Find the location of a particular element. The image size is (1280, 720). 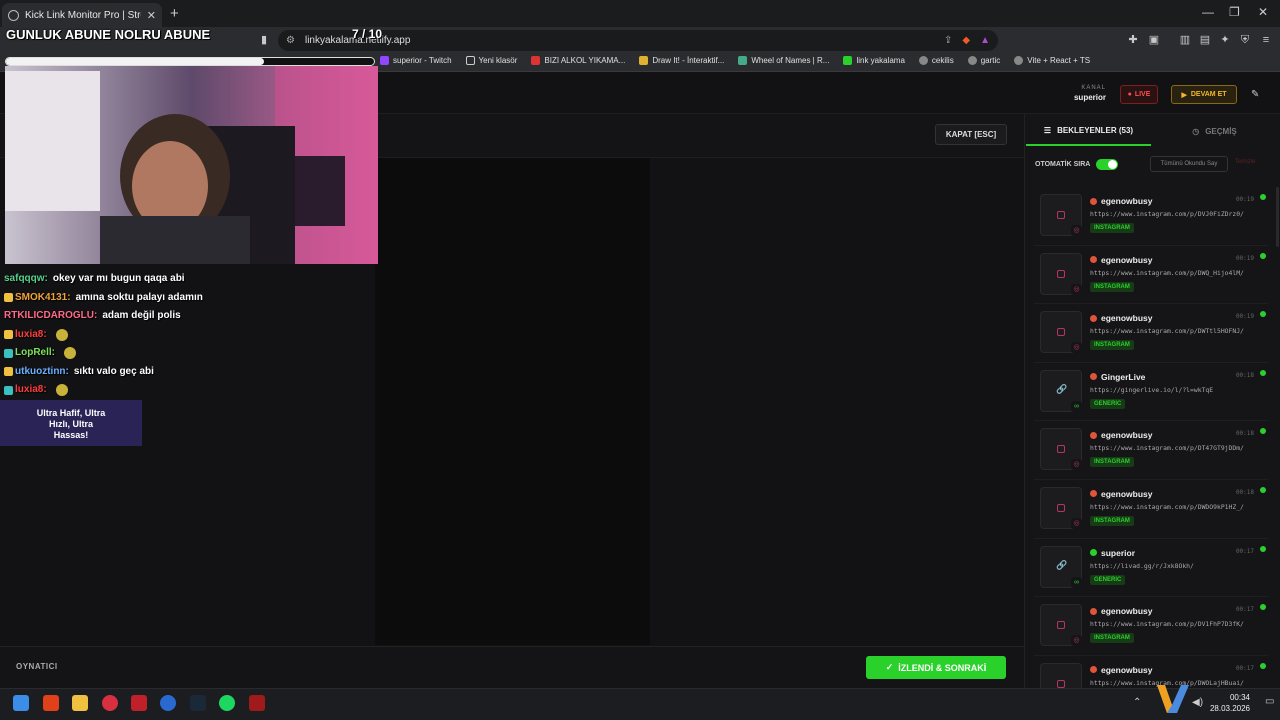

clear-button: Temizle is located at coordinates (1245, 162).